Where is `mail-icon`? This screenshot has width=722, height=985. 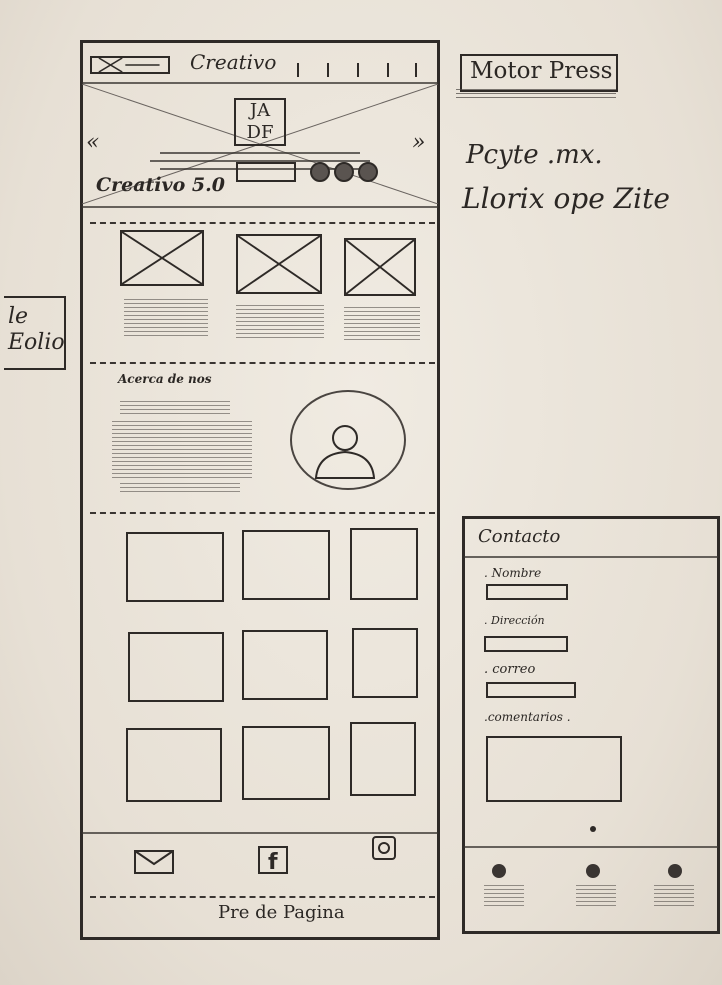
mail-icon is located at coordinates (154, 862).